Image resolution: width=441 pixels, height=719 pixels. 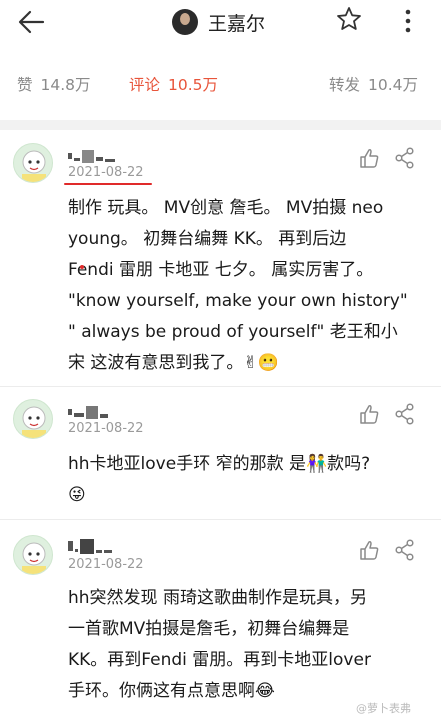 I want to click on comments-count: 10.5万, so click(x=193, y=85).